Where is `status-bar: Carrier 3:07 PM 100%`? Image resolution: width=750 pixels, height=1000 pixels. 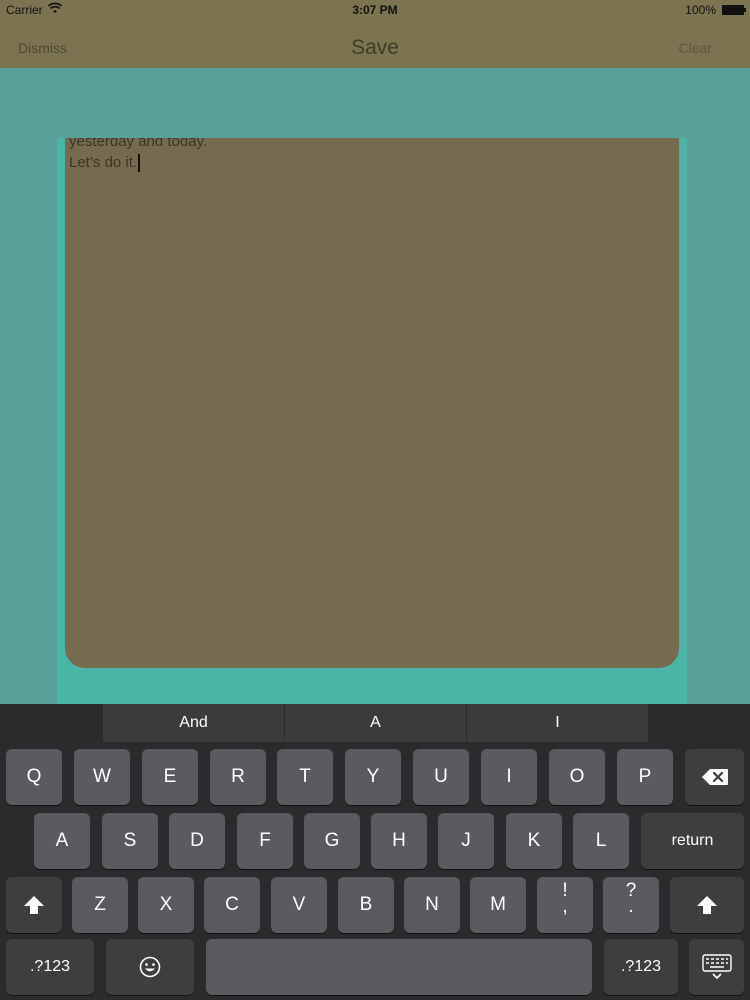
status-bar: Carrier 3:07 PM 100% is located at coordinates (375, 10).